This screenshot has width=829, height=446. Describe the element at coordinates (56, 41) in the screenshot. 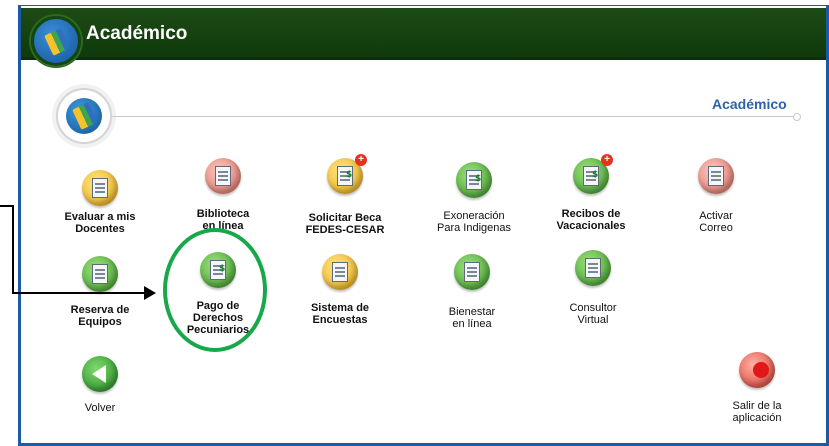

I see `academico-book-icon` at that location.